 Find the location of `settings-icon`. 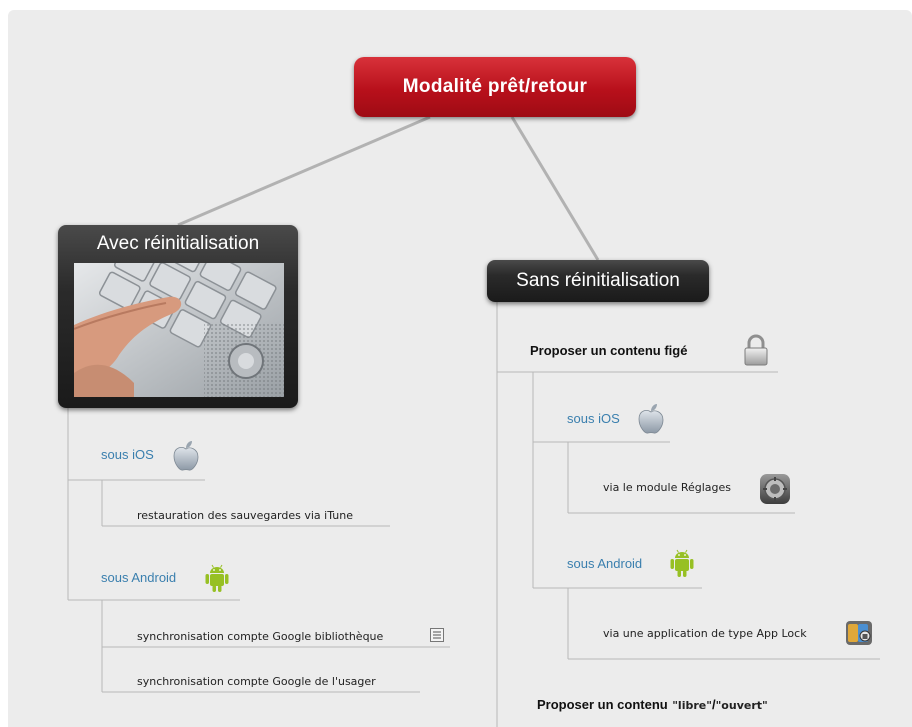

settings-icon is located at coordinates (775, 491).